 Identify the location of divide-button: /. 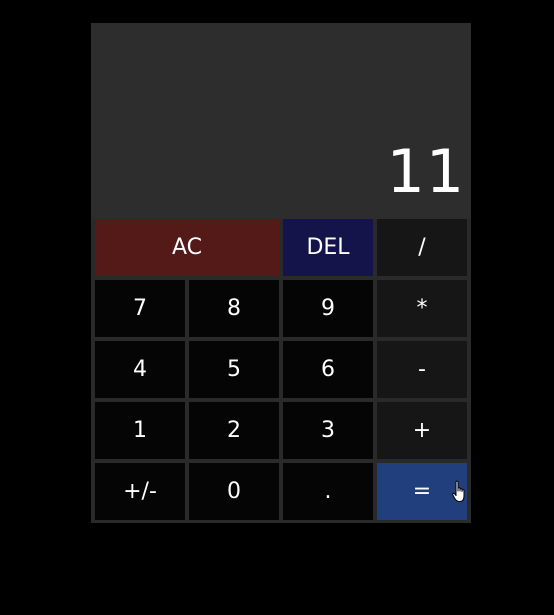
(422, 247).